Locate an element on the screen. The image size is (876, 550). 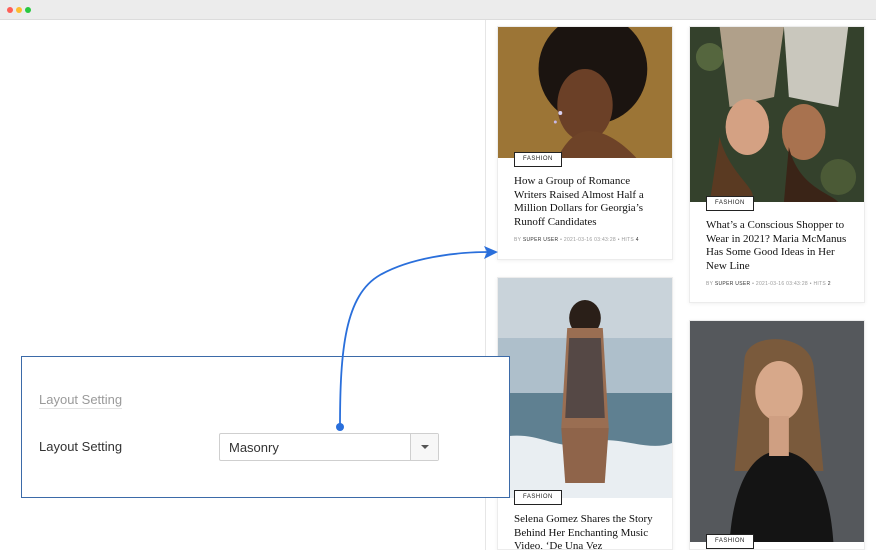
layout-setting-label: Layout Setting is located at coordinates (81, 446).